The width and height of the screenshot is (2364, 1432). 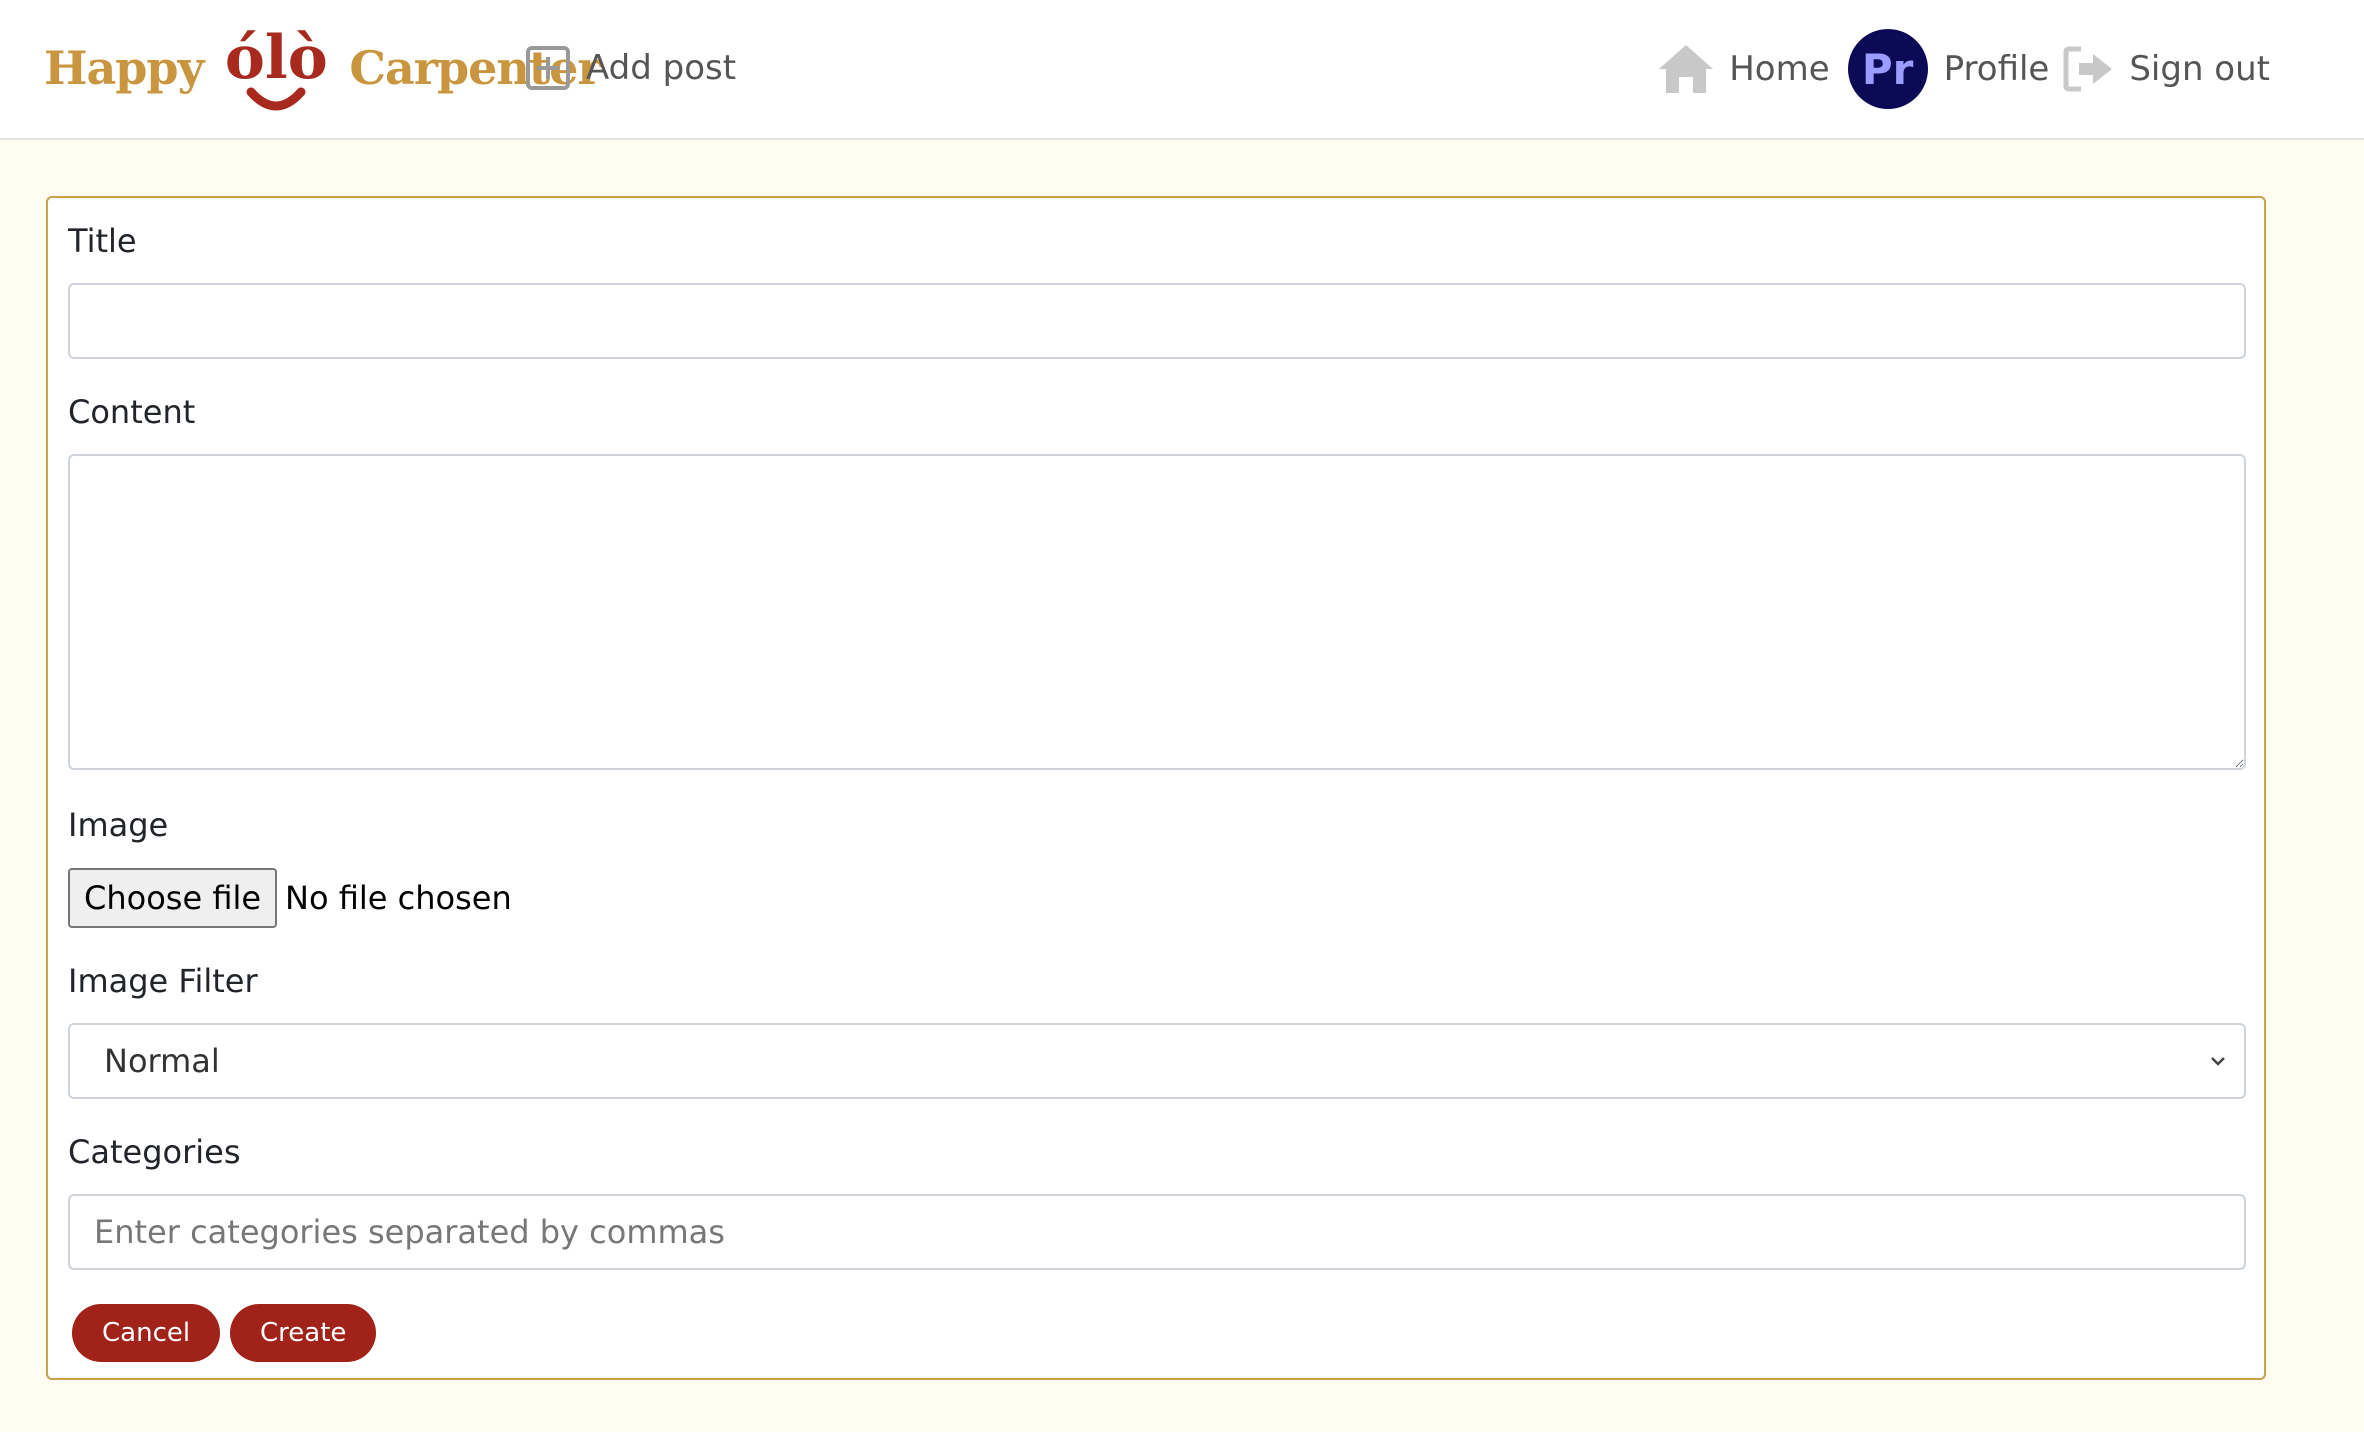 I want to click on choose-file-button: Choose file, so click(x=173, y=898).